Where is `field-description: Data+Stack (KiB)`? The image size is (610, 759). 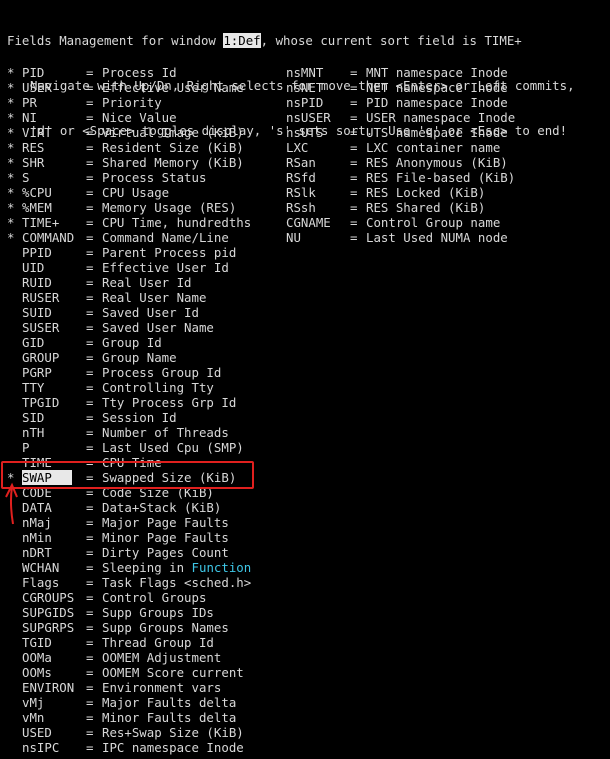 field-description: Data+Stack (KiB) is located at coordinates (162, 507).